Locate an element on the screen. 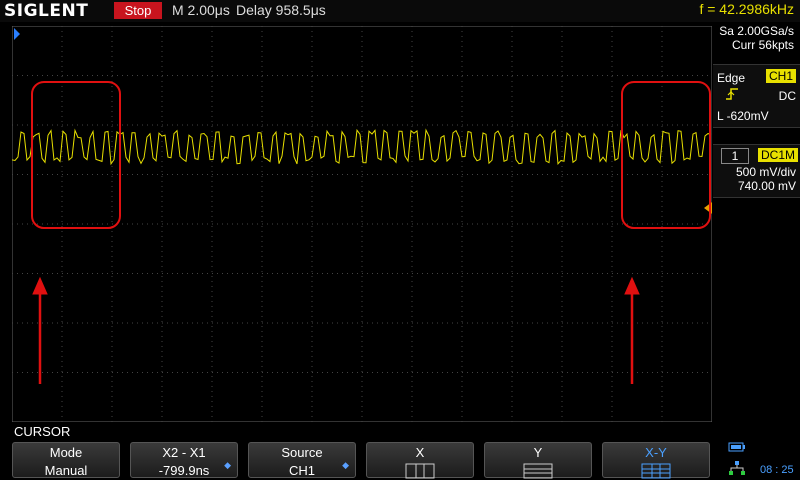 This screenshot has height=480, width=800. trigger-source-badge: CH1 is located at coordinates (780, 76).